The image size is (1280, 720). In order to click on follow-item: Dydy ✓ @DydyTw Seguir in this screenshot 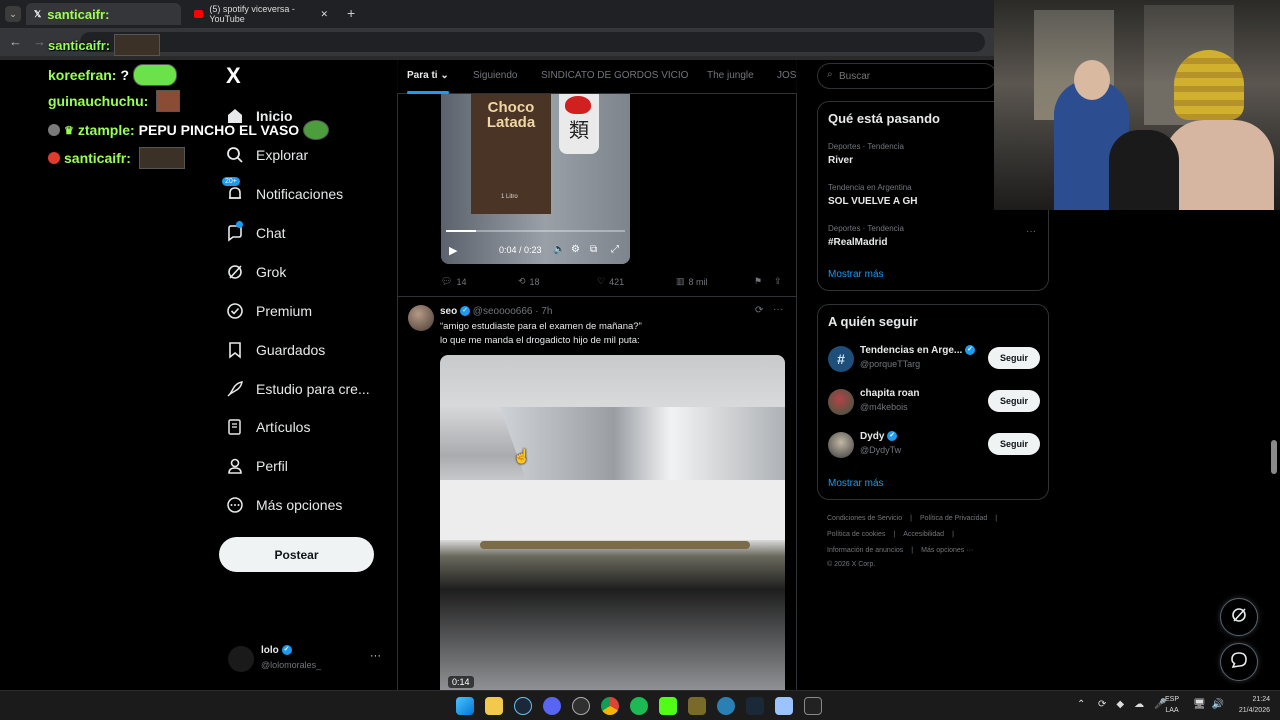, I will do `click(934, 448)`.